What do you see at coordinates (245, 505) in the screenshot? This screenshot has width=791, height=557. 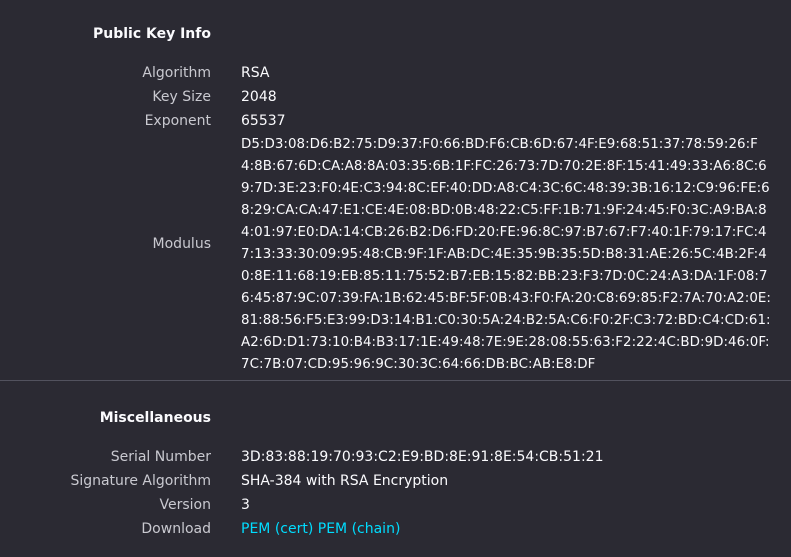 I see `version-value: 3` at bounding box center [245, 505].